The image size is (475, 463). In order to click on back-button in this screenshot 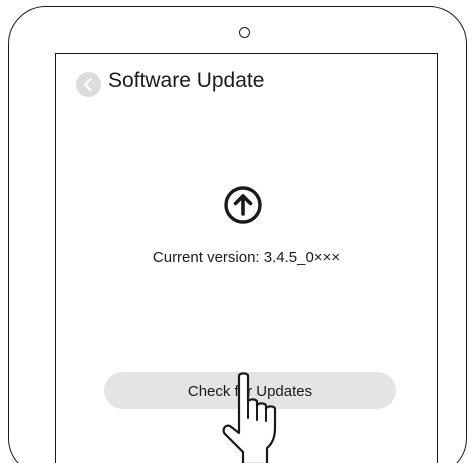, I will do `click(88, 84)`.